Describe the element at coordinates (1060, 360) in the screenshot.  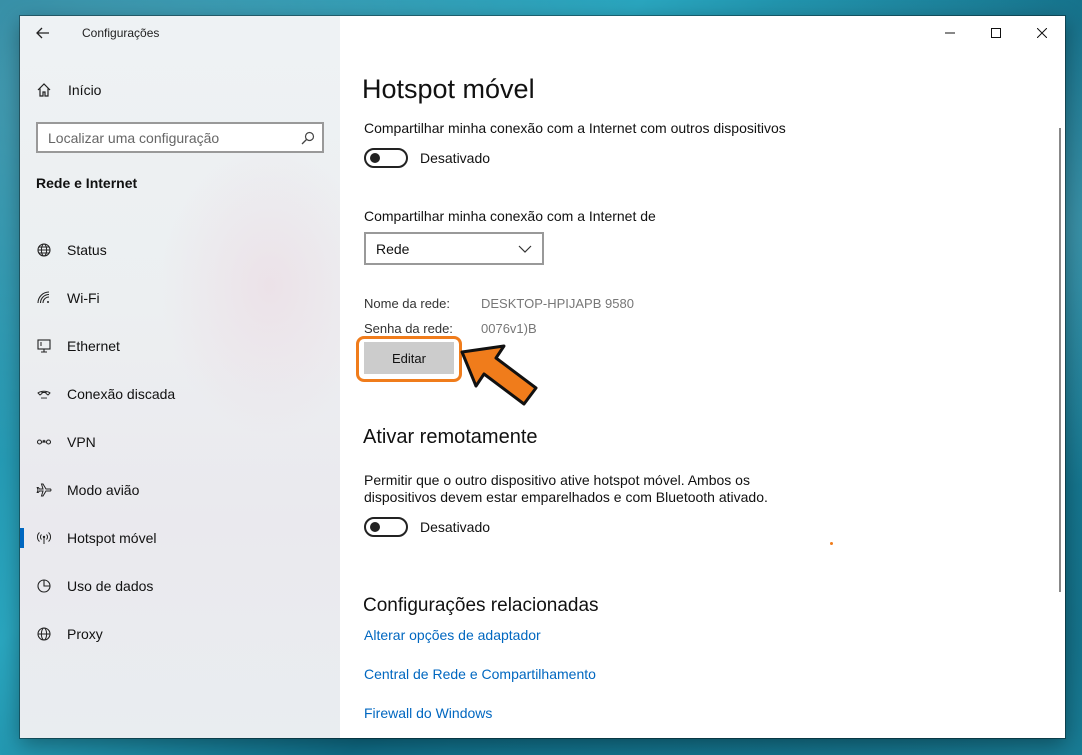
I see `scrollbar` at that location.